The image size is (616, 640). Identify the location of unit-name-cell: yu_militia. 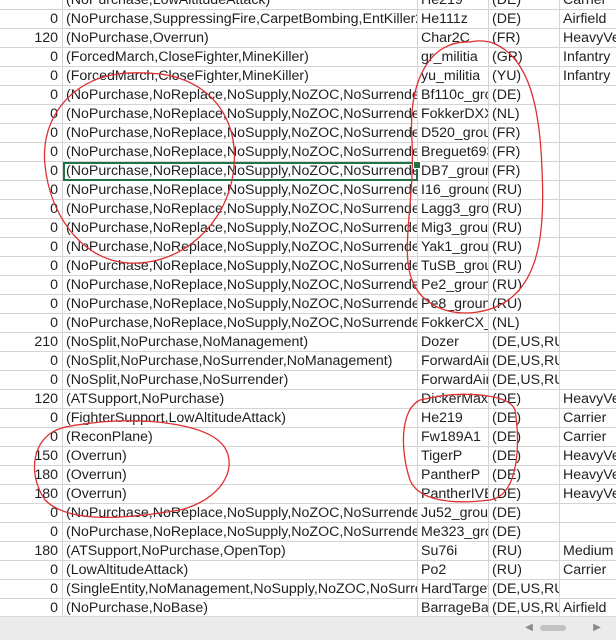
(453, 76).